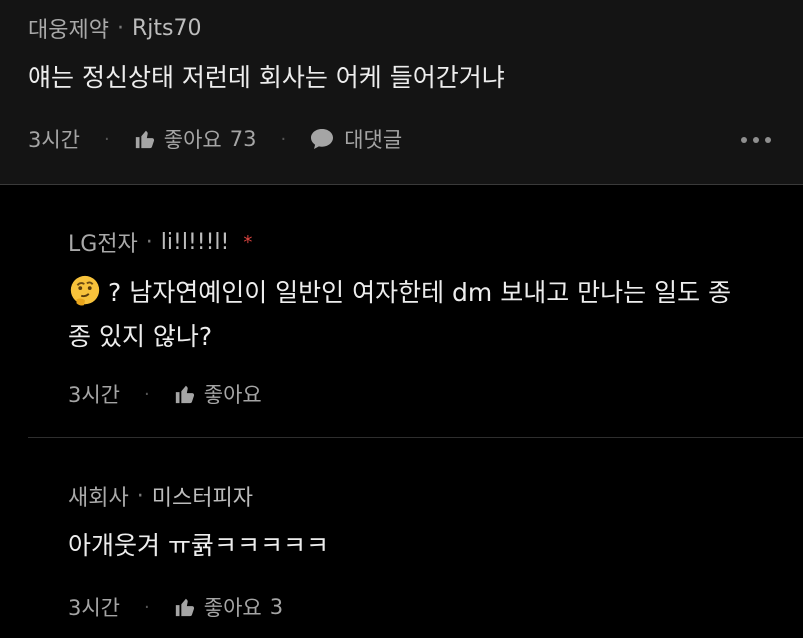  Describe the element at coordinates (165, 394) in the screenshot. I see `comment-actions: 3시간 · 좋아요` at that location.